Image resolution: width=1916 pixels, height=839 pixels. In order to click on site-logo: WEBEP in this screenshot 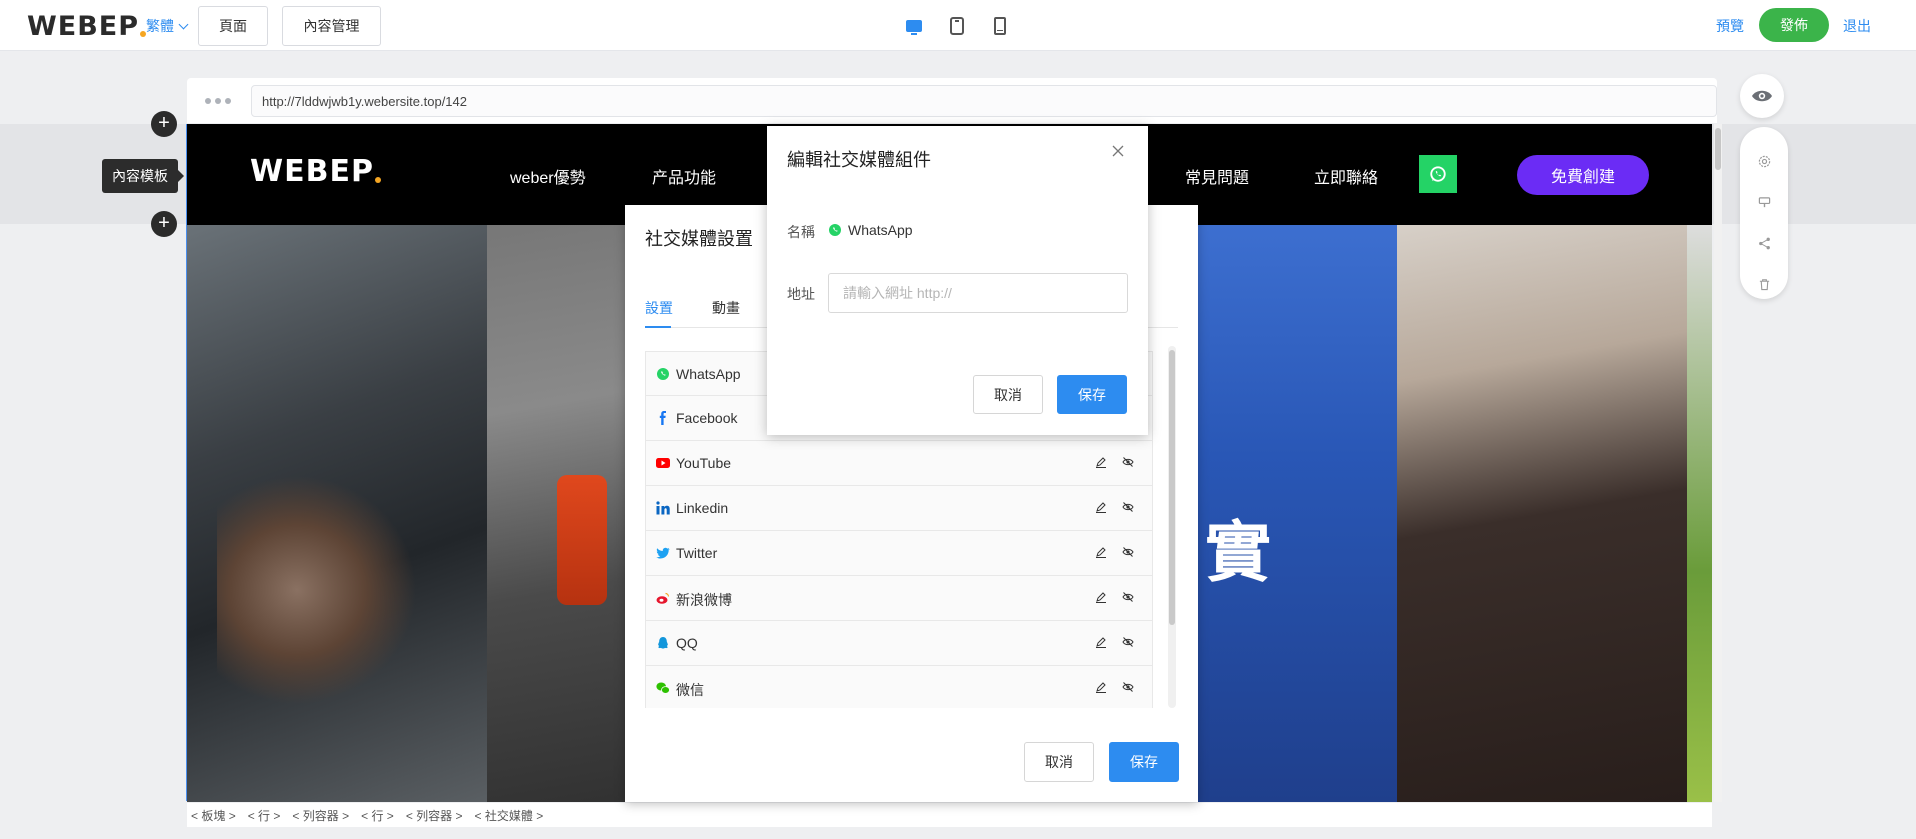, I will do `click(315, 171)`.